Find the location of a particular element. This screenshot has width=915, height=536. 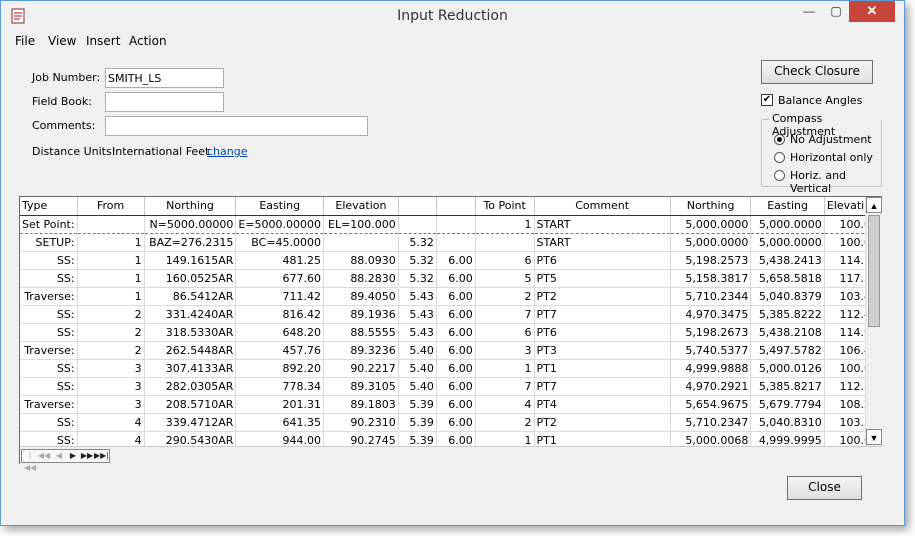

scroll-down-arrow-icon: ▼ is located at coordinates (874, 437).